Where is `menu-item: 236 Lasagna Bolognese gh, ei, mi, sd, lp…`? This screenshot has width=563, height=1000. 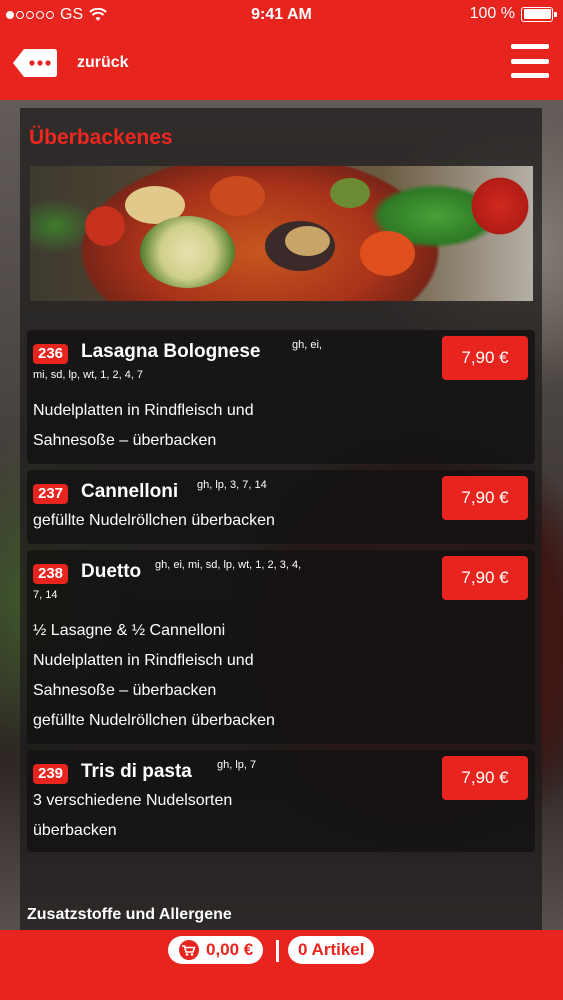
menu-item: 236 Lasagna Bolognese gh, ei, mi, sd, lp… is located at coordinates (281, 397).